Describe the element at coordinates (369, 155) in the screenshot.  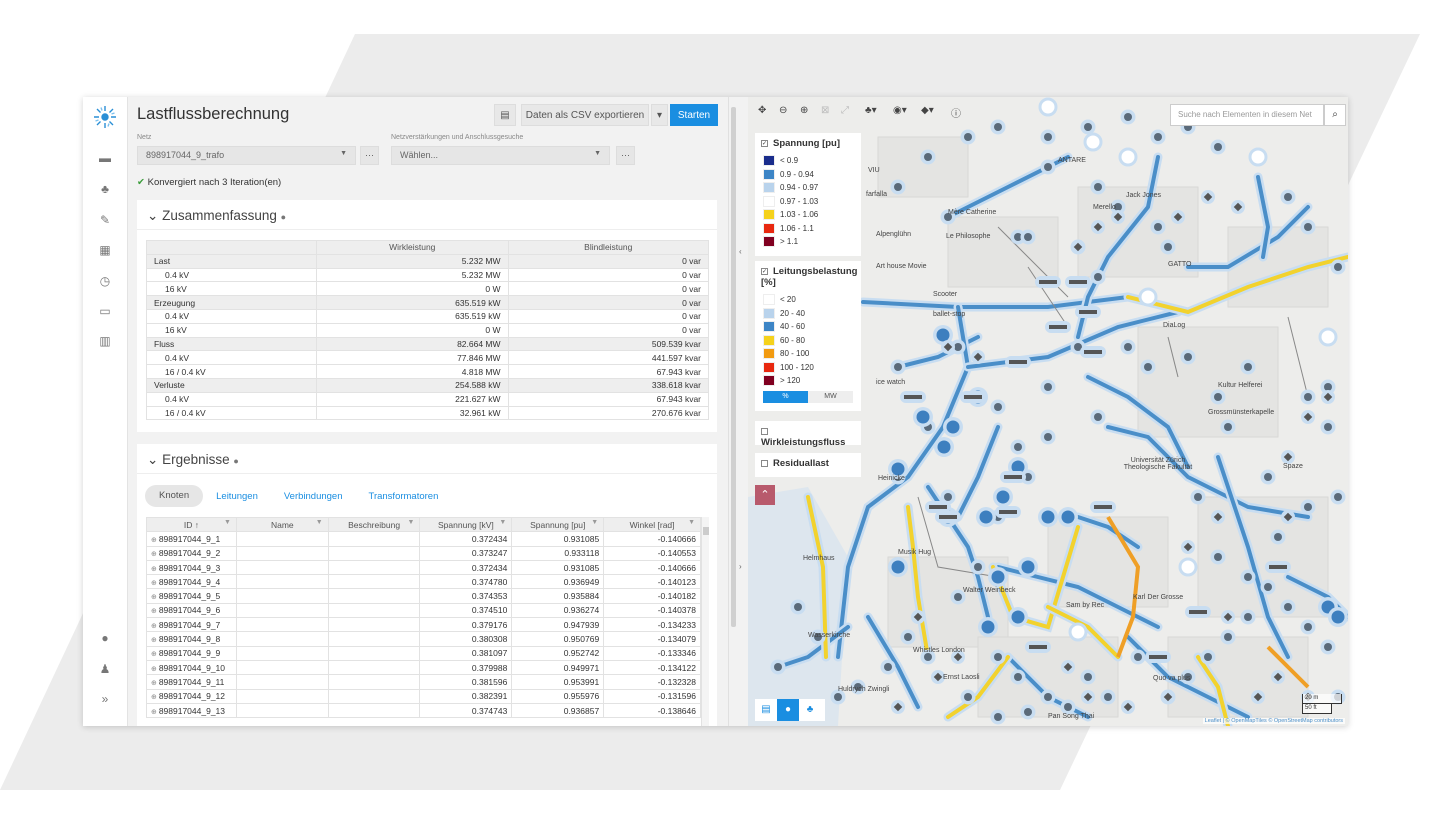
I see `net-more-button: ···` at that location.